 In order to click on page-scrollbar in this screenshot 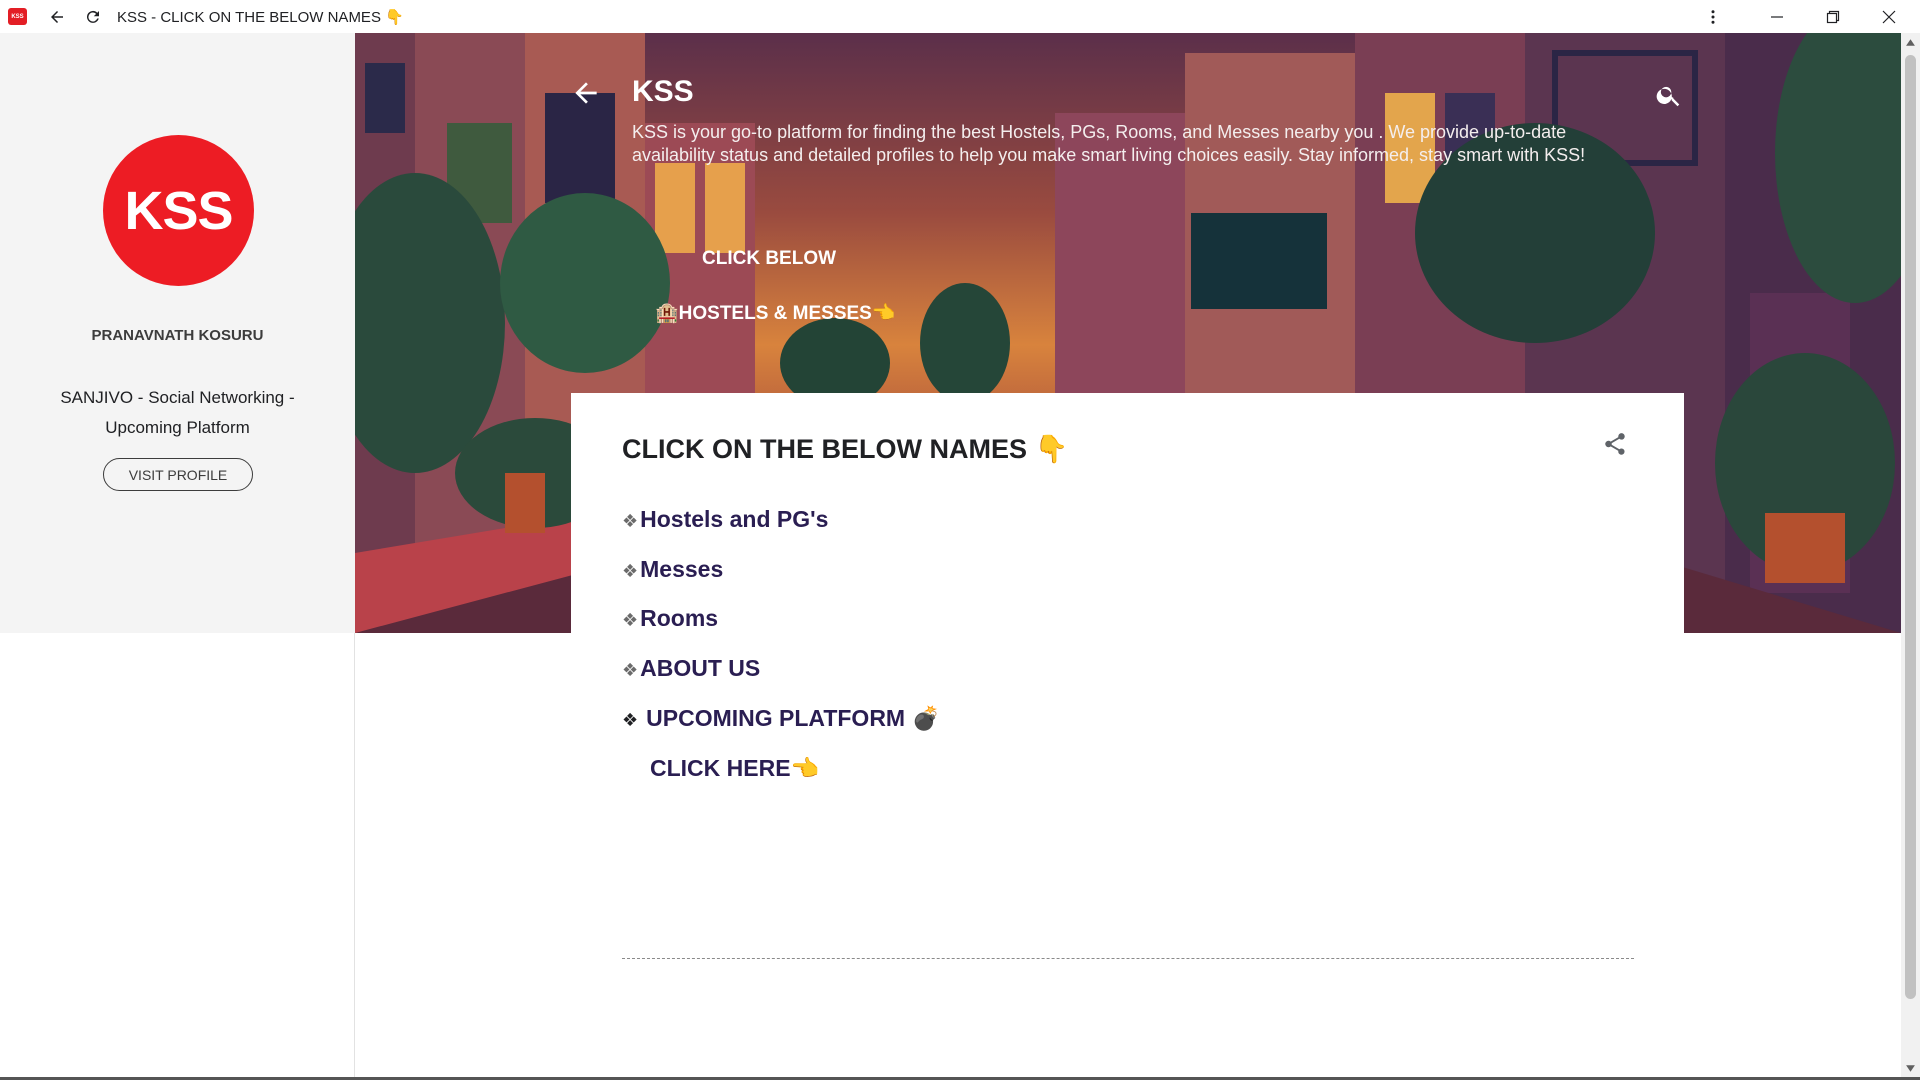, I will do `click(1910, 556)`.